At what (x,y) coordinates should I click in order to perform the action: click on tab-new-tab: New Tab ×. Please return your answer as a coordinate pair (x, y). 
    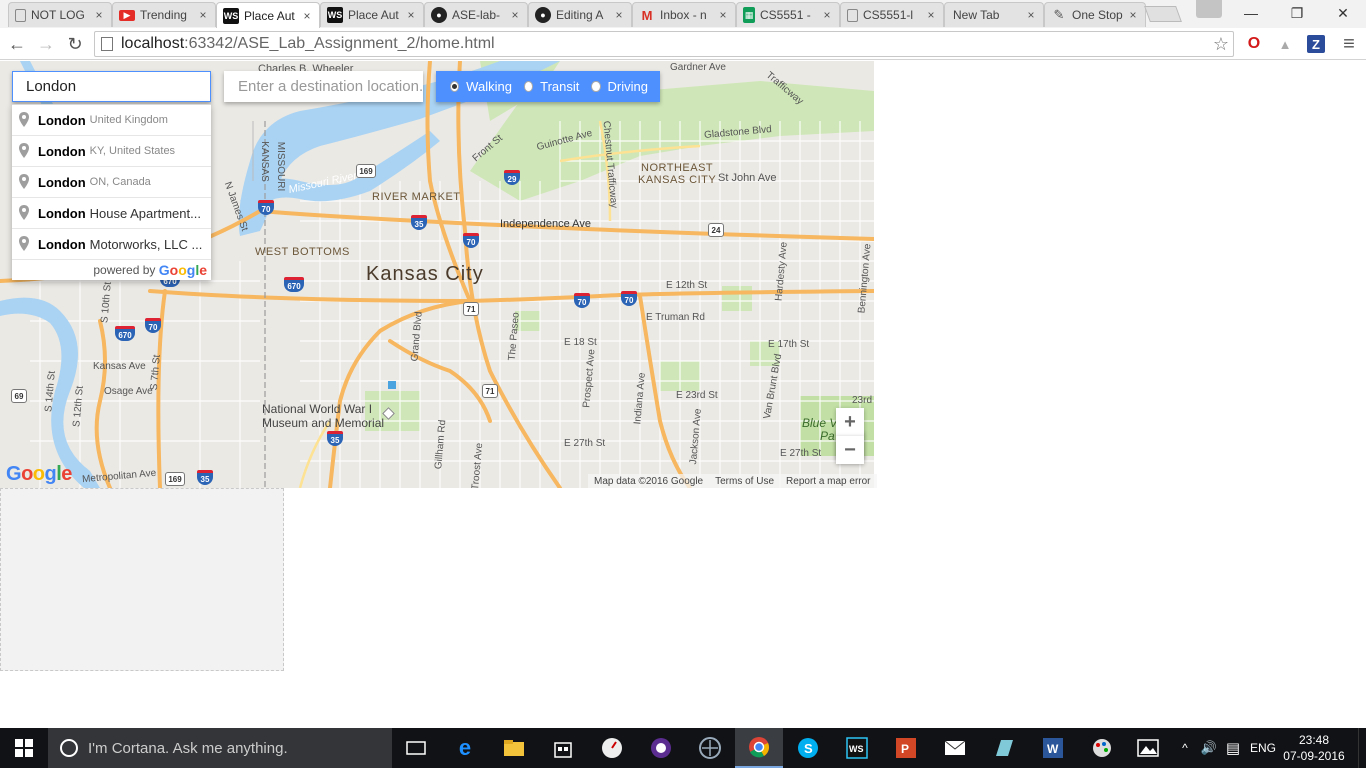
    Looking at the image, I should click on (994, 14).